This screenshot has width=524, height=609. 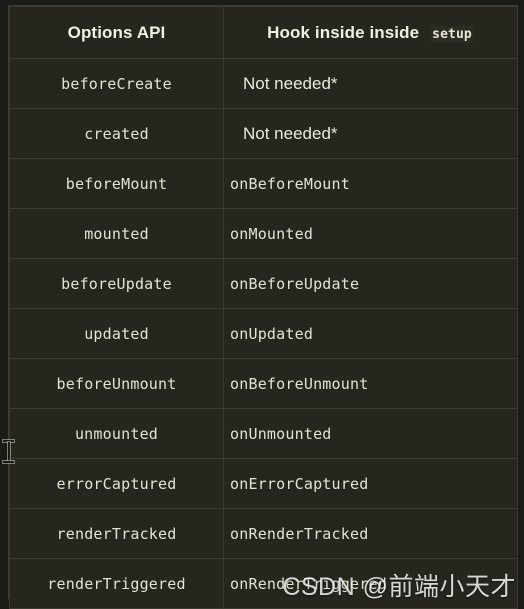 I want to click on table-row: renderTriggered onRenderTriggered, so click(x=263, y=583).